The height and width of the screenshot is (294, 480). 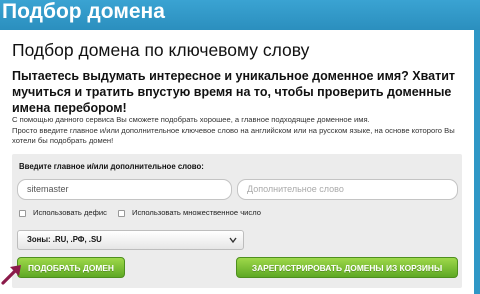 What do you see at coordinates (240, 15) in the screenshot?
I see `page-header: Подбор домена` at bounding box center [240, 15].